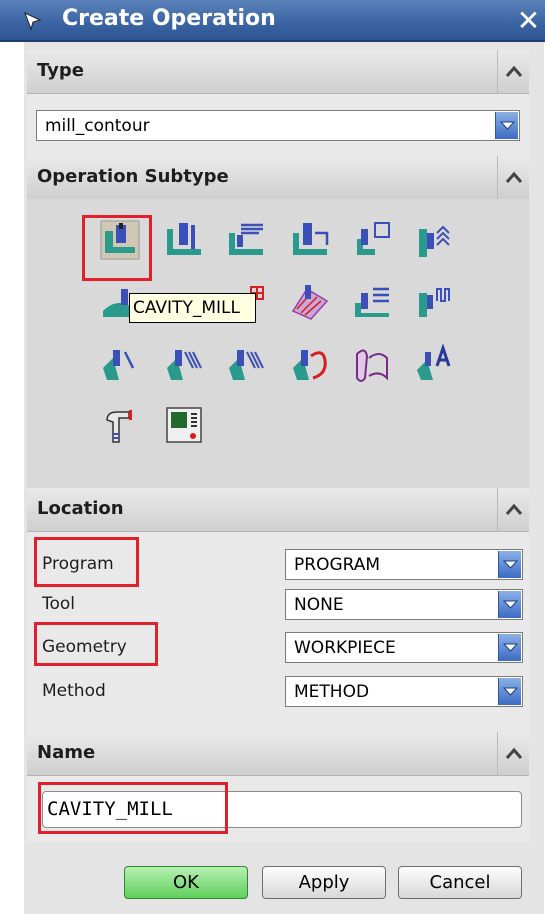 This screenshot has height=914, width=545. I want to click on plunge-milling-icon, so click(184, 240).